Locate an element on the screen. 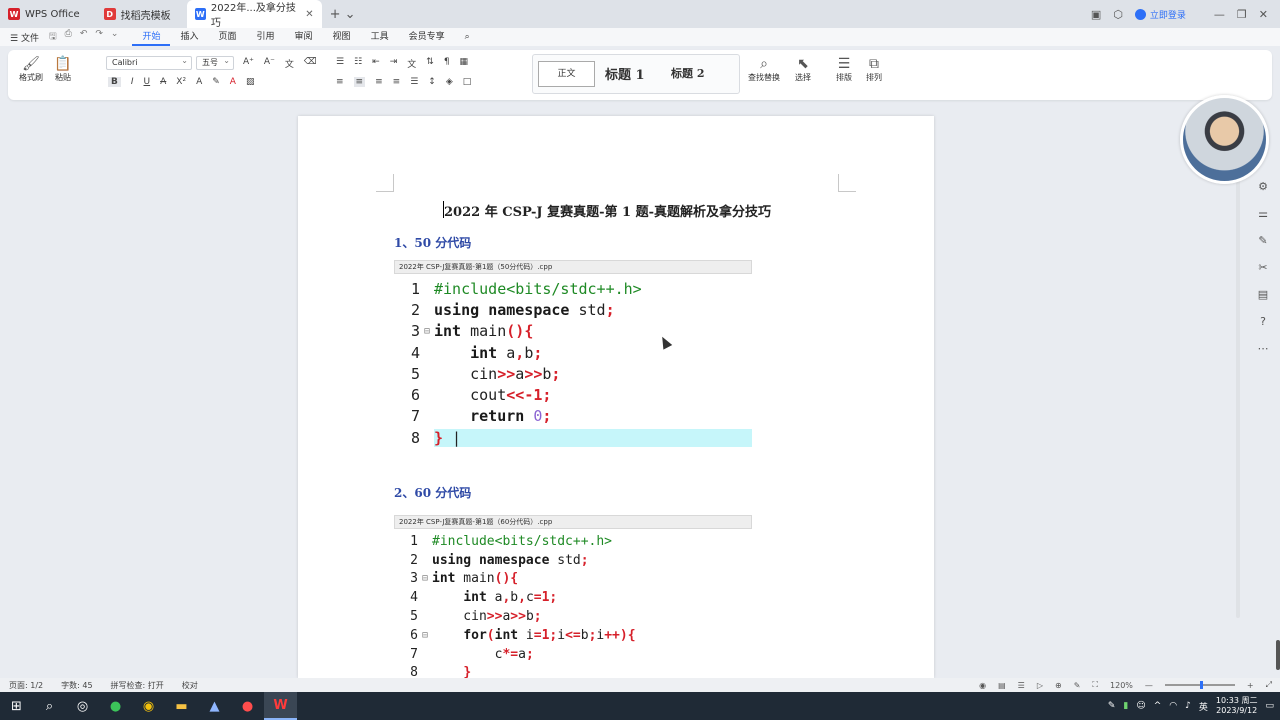  italic-icon: I is located at coordinates (132, 82).